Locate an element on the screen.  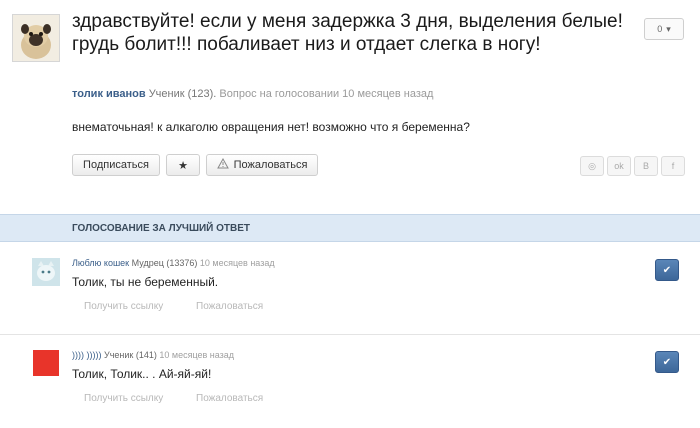
share-odnoklassniki-icon: ok is located at coordinates (619, 166).